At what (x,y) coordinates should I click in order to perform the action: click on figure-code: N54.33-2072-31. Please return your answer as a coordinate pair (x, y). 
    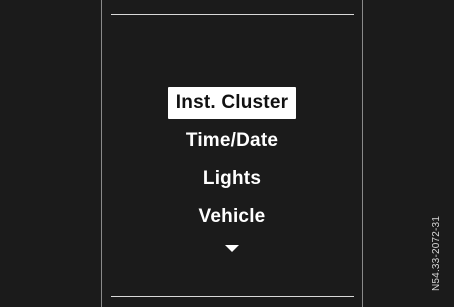
    Looking at the image, I should click on (436, 253).